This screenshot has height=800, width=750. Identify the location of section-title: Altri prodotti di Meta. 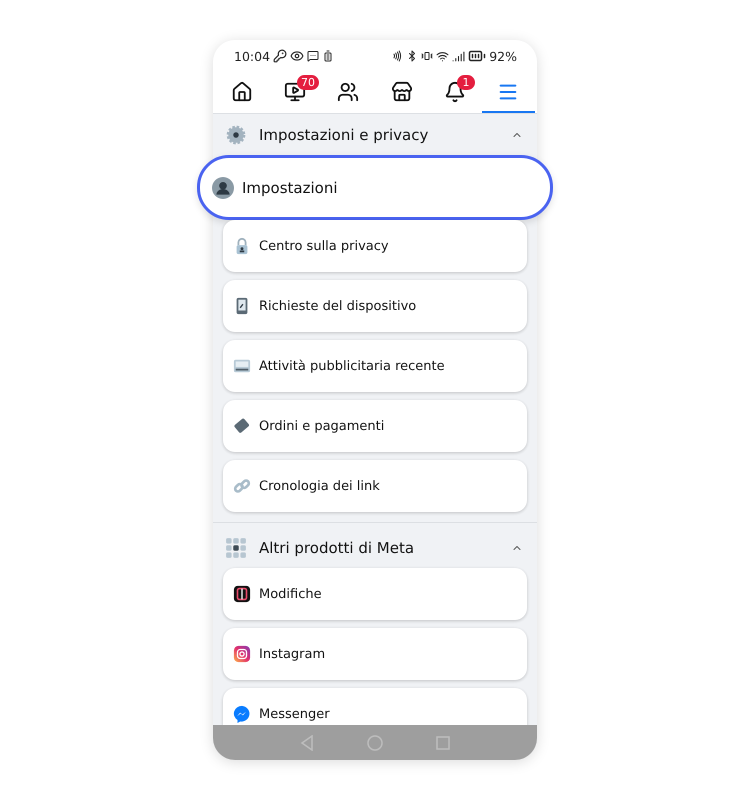
(337, 547).